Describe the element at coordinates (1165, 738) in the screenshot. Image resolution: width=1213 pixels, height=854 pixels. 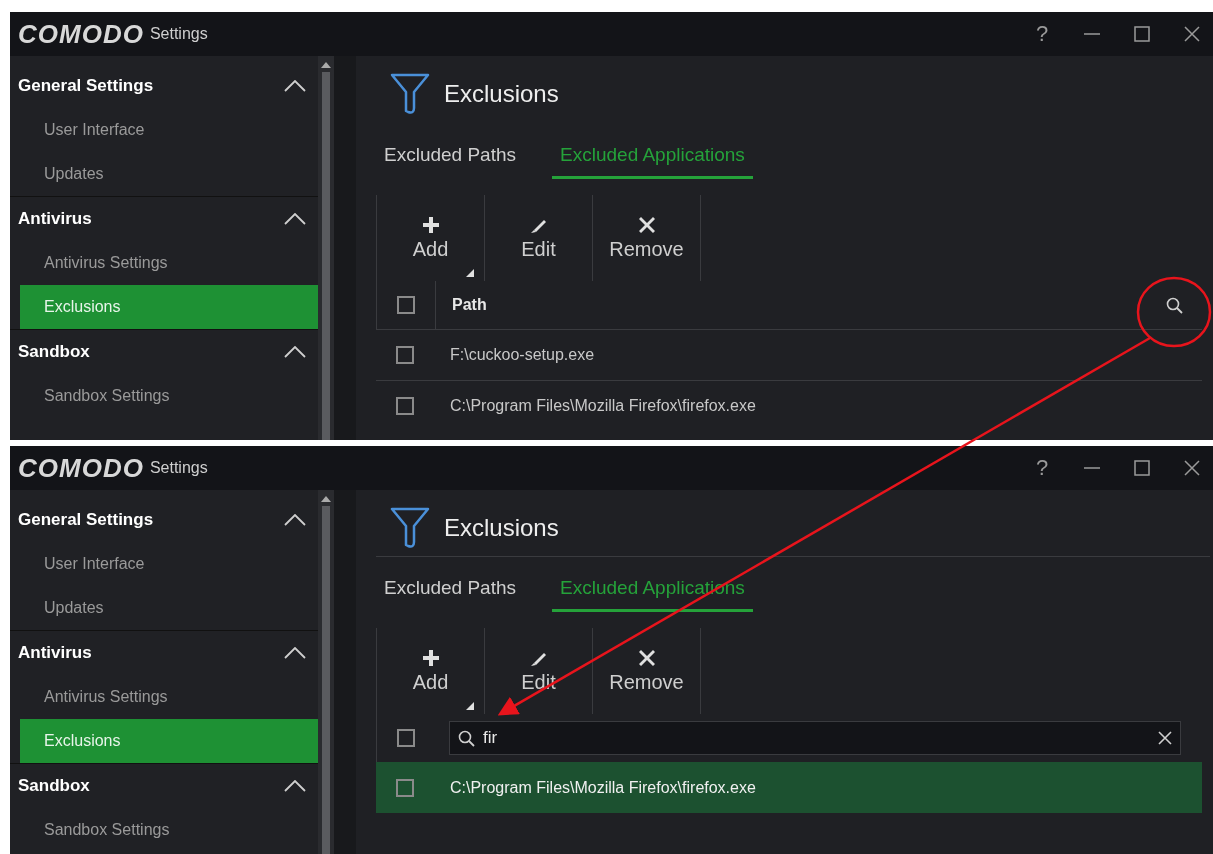
I see `clear-icon` at that location.